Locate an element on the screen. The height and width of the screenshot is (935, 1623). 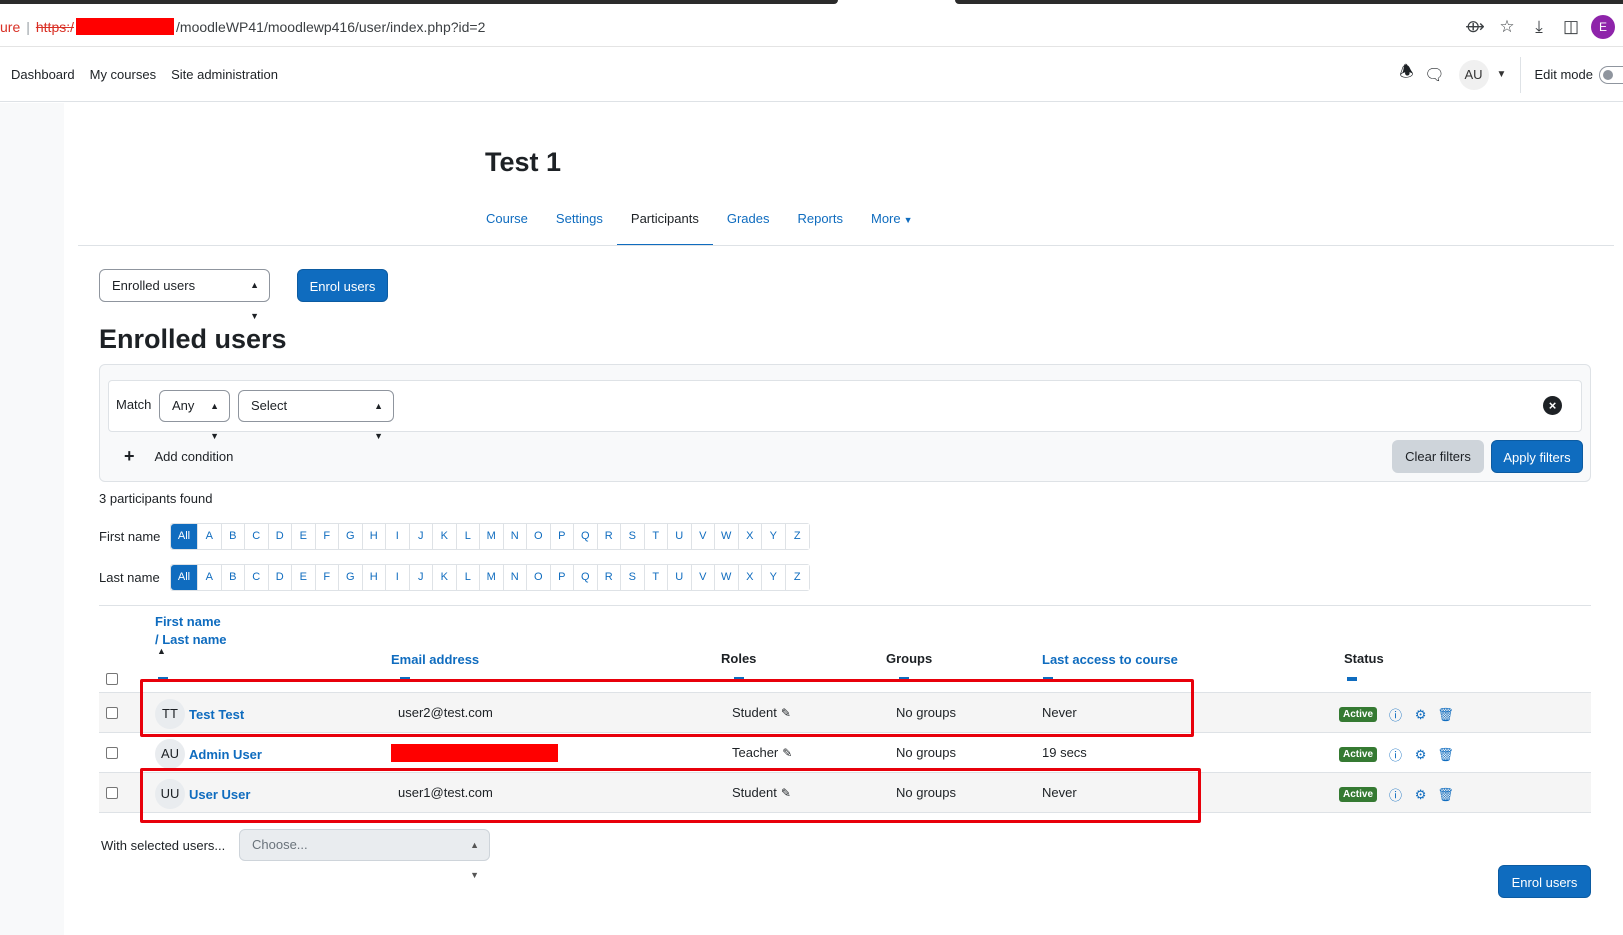
notifications-bell-icon: 🕭 is located at coordinates (1407, 74).